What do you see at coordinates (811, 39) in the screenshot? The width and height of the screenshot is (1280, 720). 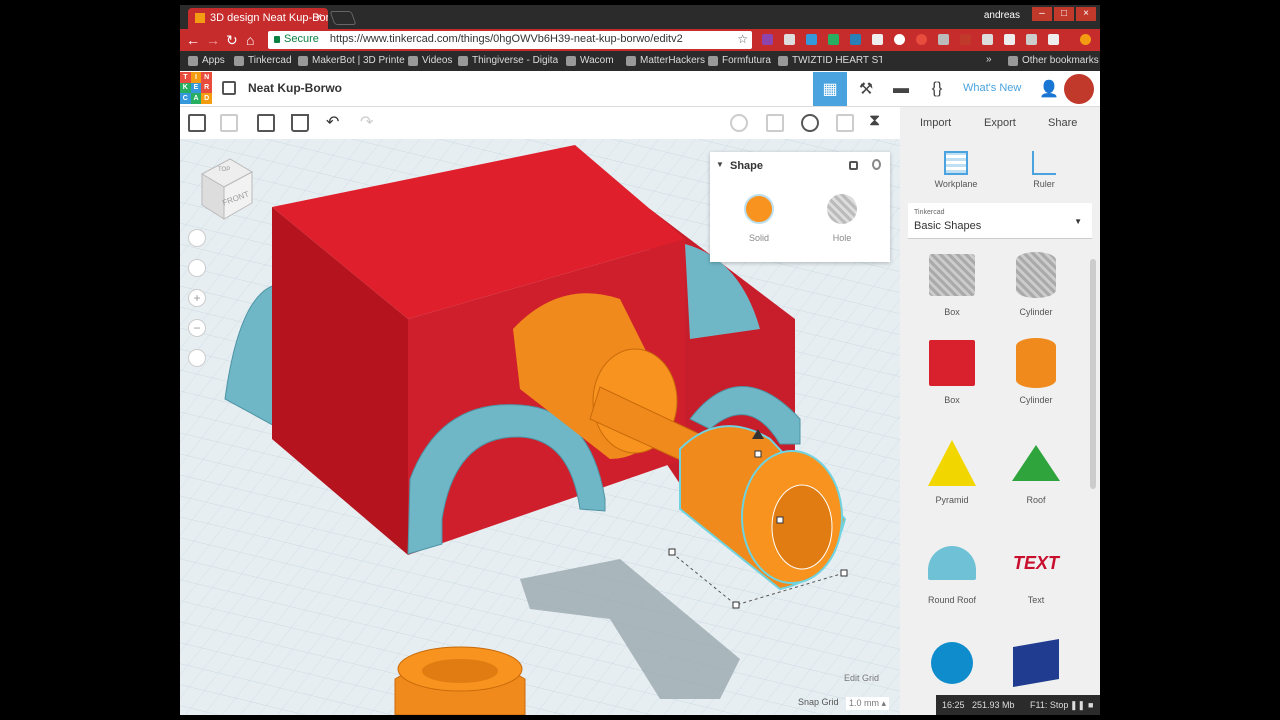 I see `download-extension-icon` at bounding box center [811, 39].